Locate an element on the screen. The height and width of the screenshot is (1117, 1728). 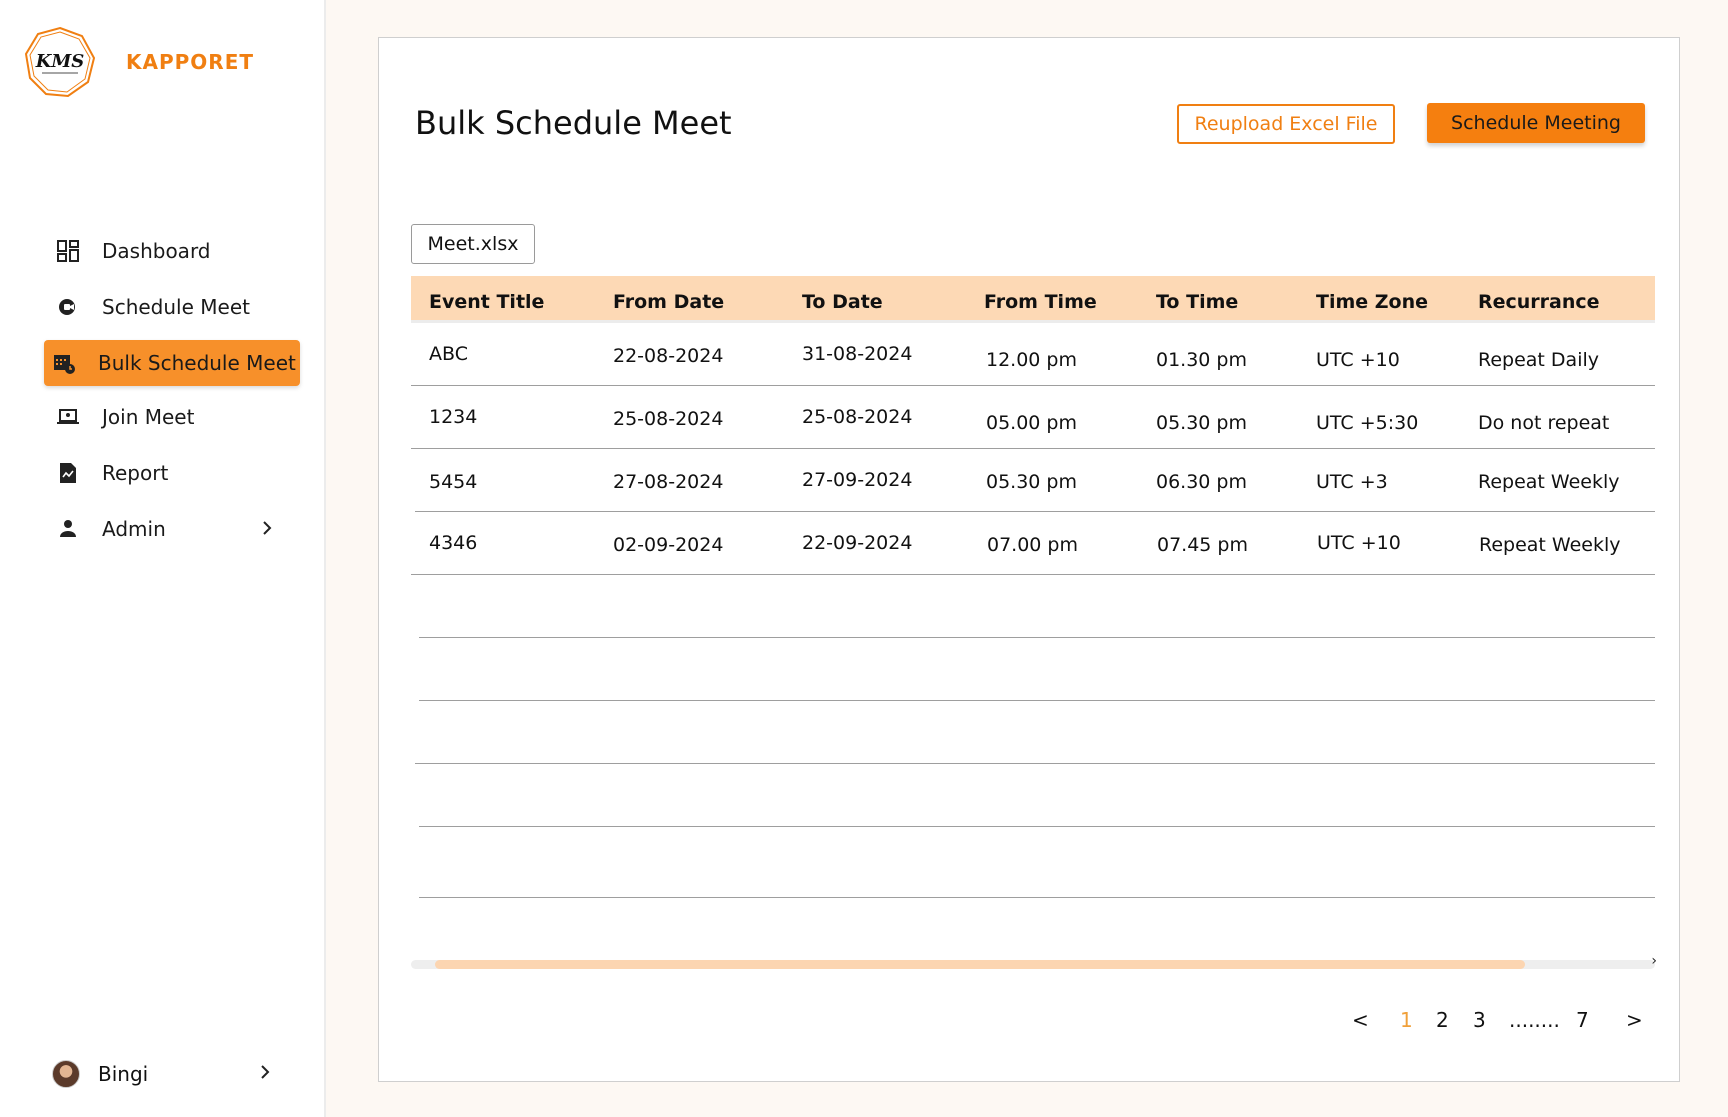
cell-from-time: 07.00 pm is located at coordinates (1033, 545).